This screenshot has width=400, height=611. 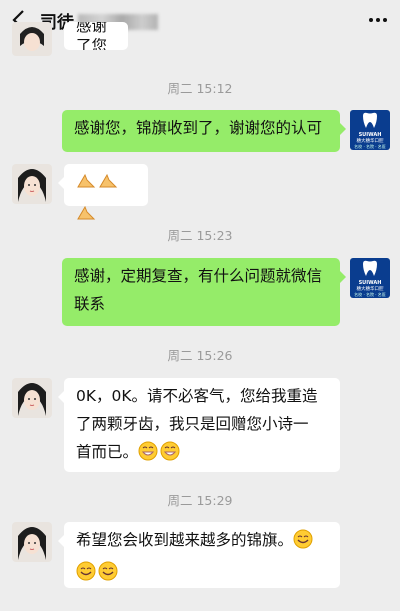 I want to click on message-bubble-sent: 感谢您，锦旗收到了，谢谢您的认可, so click(x=204, y=131).